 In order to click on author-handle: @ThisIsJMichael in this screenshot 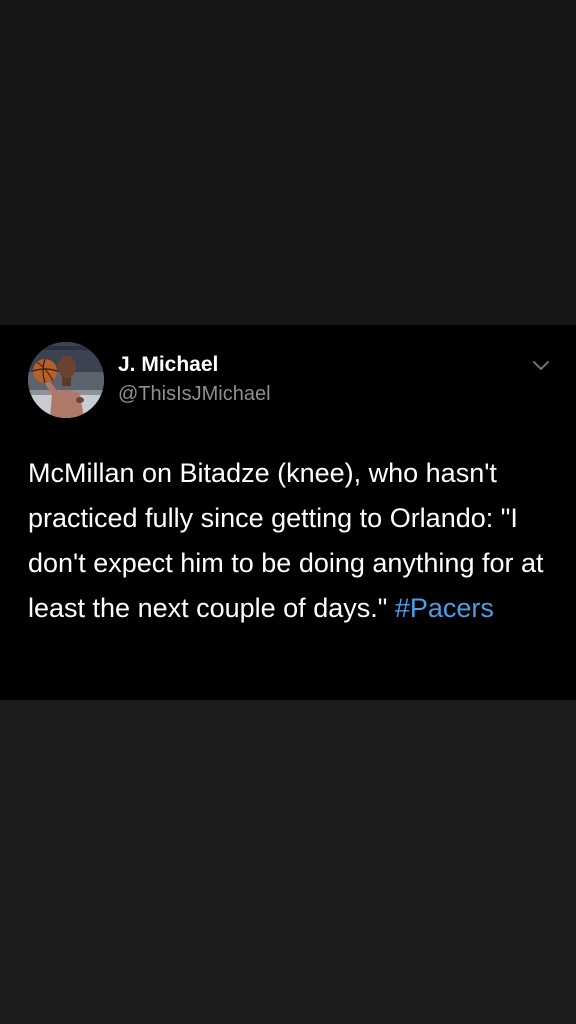, I will do `click(194, 394)`.